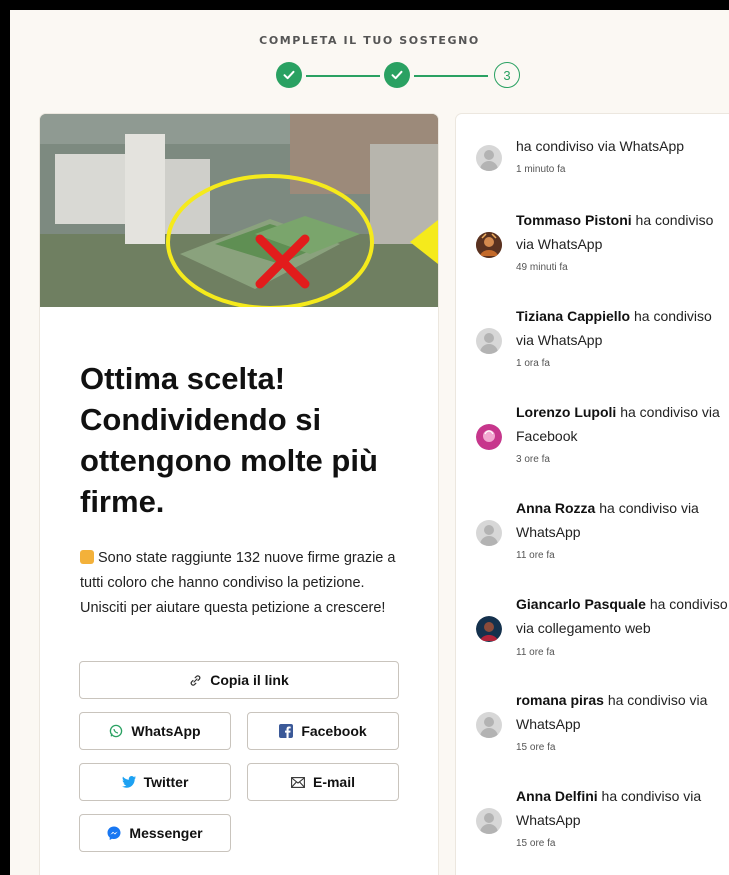 The image size is (729, 875). I want to click on feed-item-time: 1 minuto fa, so click(541, 169).